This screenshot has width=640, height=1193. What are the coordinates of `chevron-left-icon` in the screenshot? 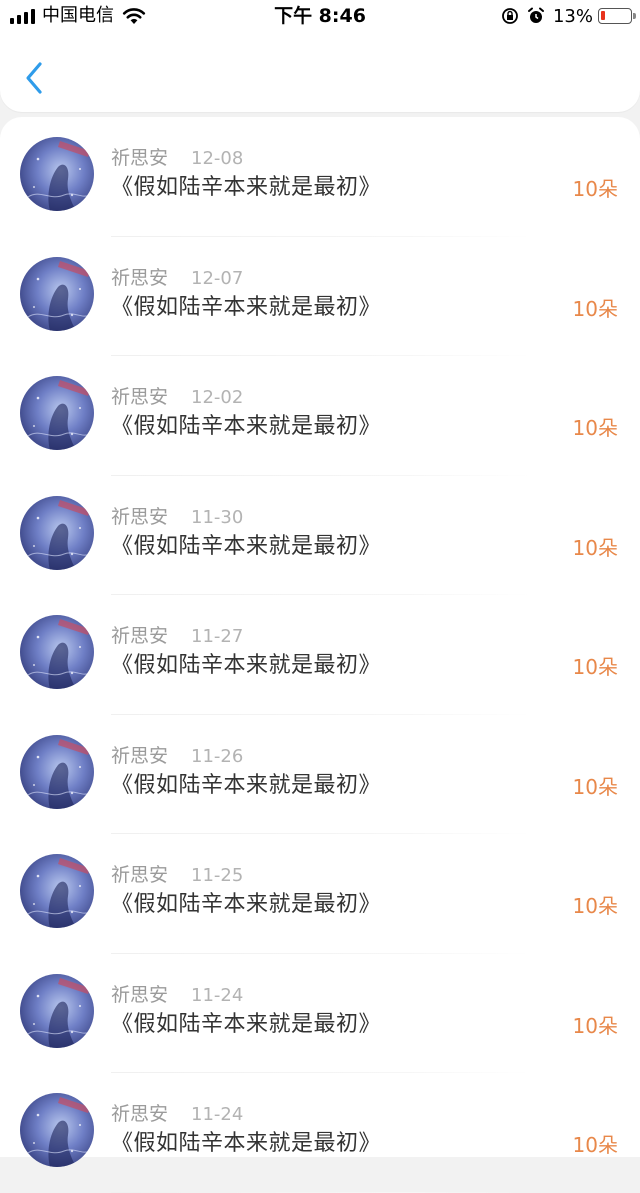 It's located at (34, 78).